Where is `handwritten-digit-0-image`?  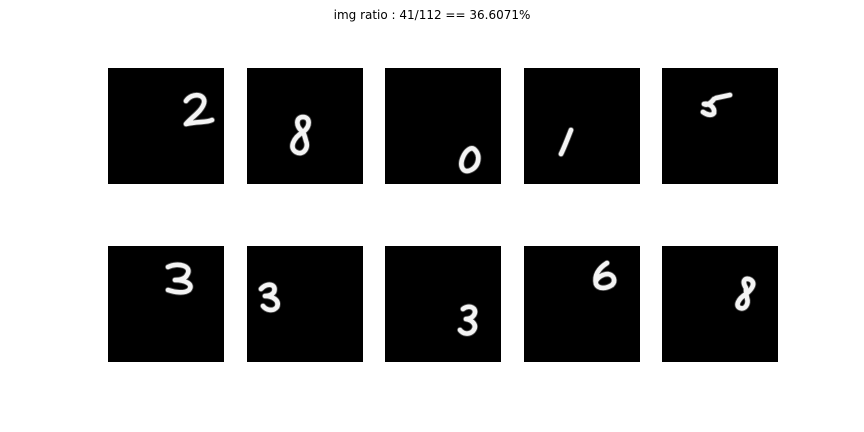
handwritten-digit-0-image is located at coordinates (470, 160).